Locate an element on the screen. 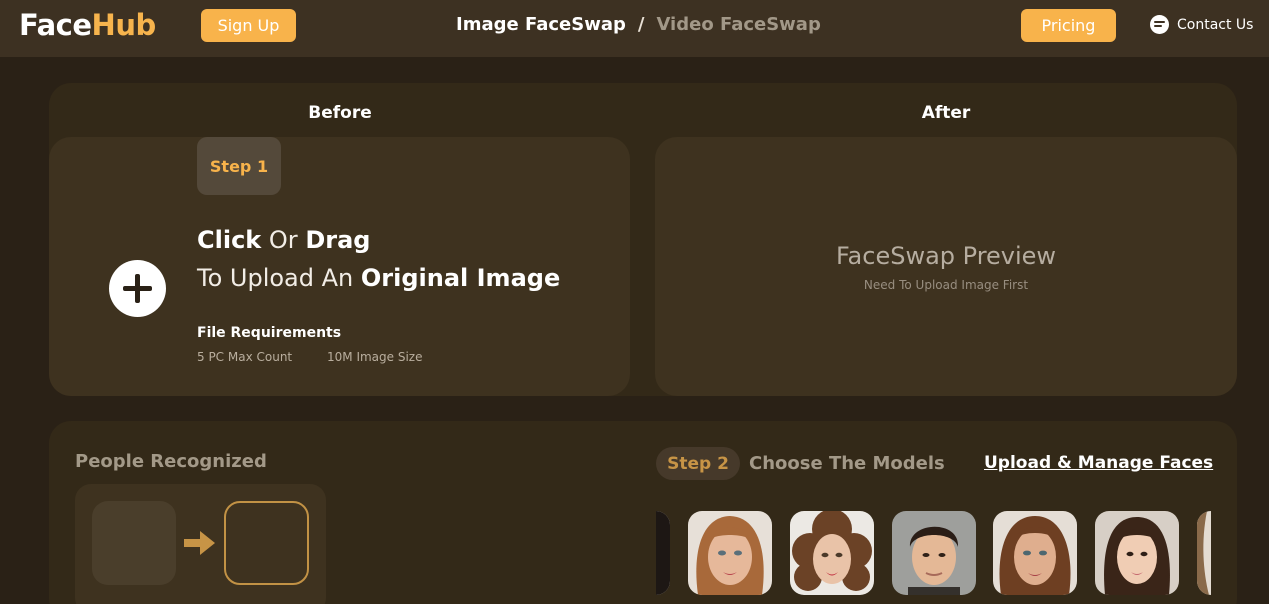 Image resolution: width=1269 pixels, height=604 pixels. model-woman-asian is located at coordinates (1137, 553).